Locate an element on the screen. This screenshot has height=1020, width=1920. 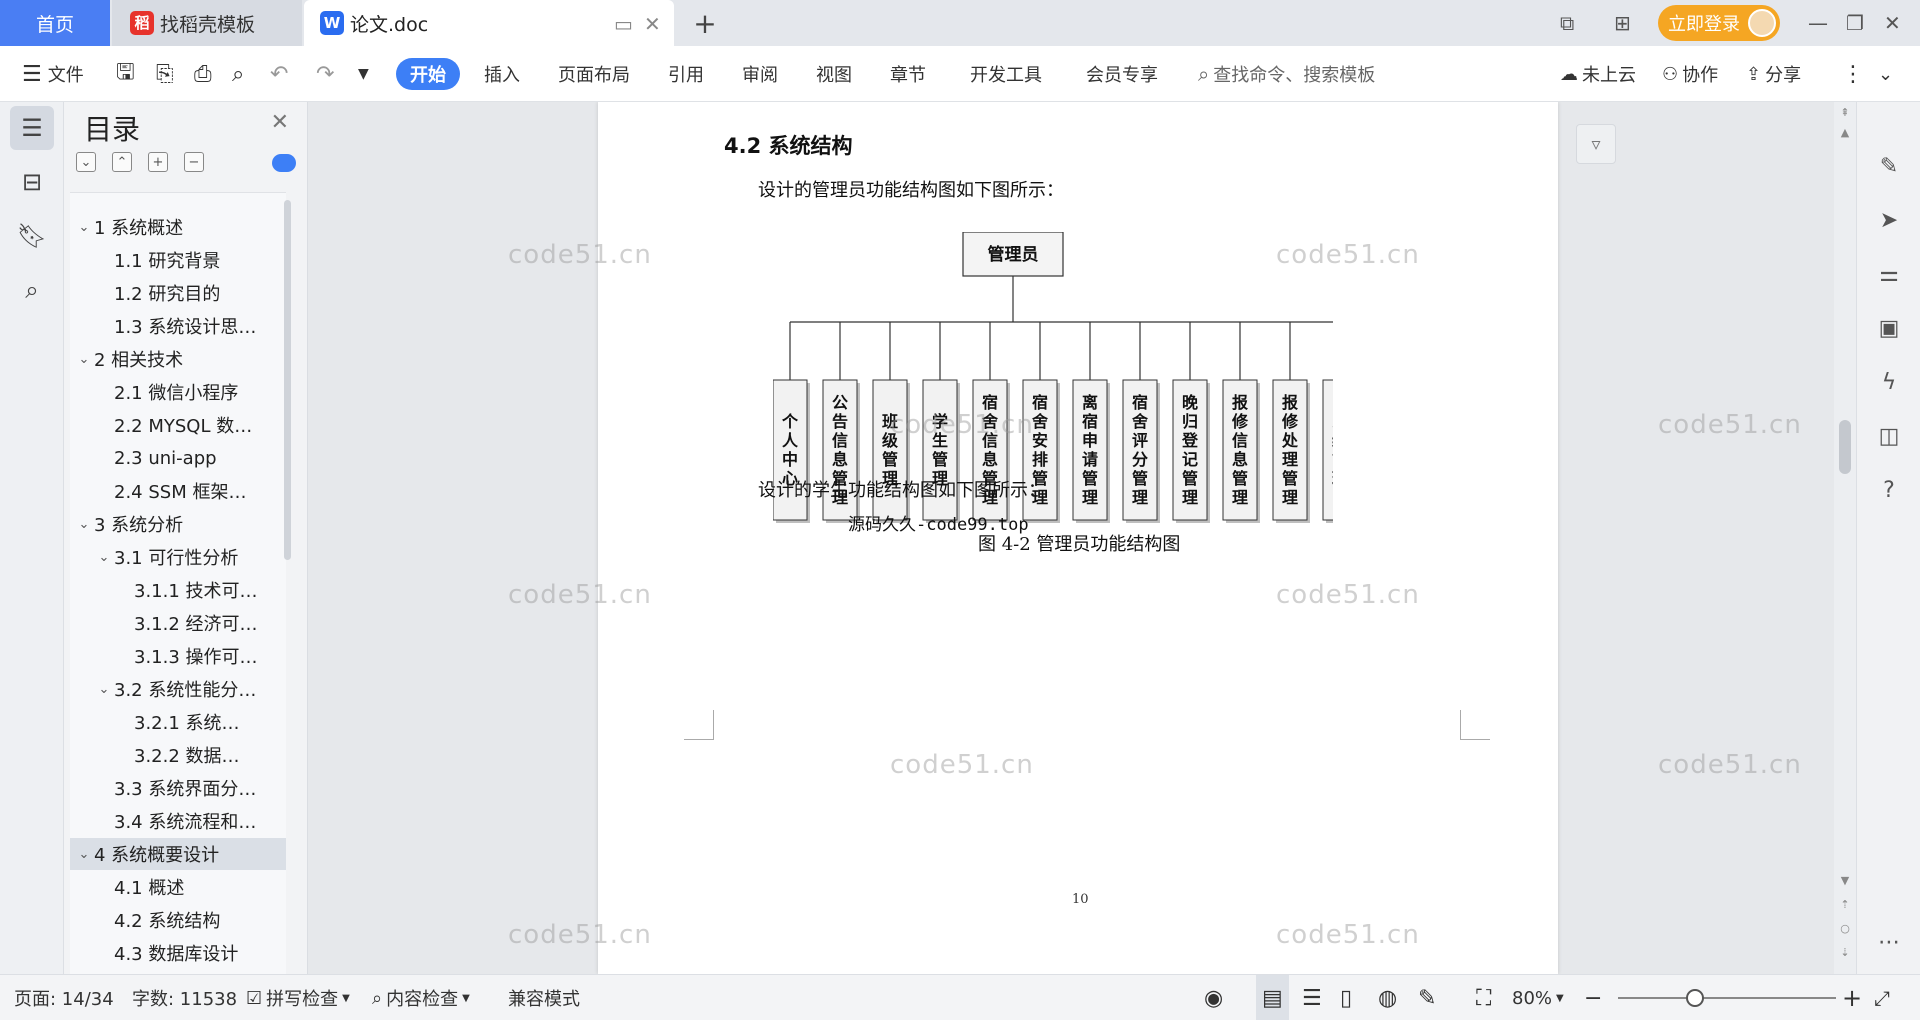
collab-button: ⚇ 协作 is located at coordinates (1690, 74).